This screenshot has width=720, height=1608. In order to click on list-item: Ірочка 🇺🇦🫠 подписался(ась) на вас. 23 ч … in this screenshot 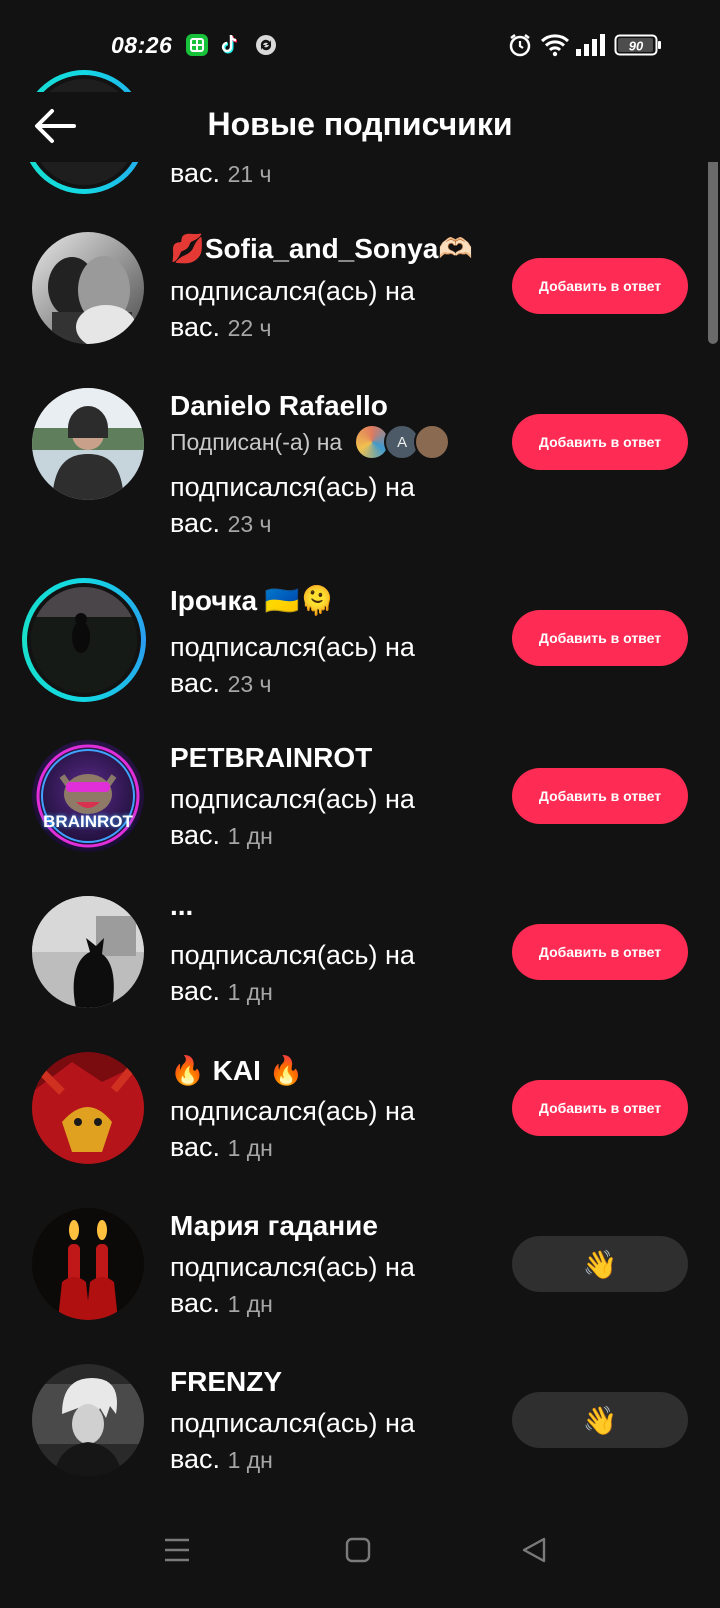, I will do `click(360, 642)`.